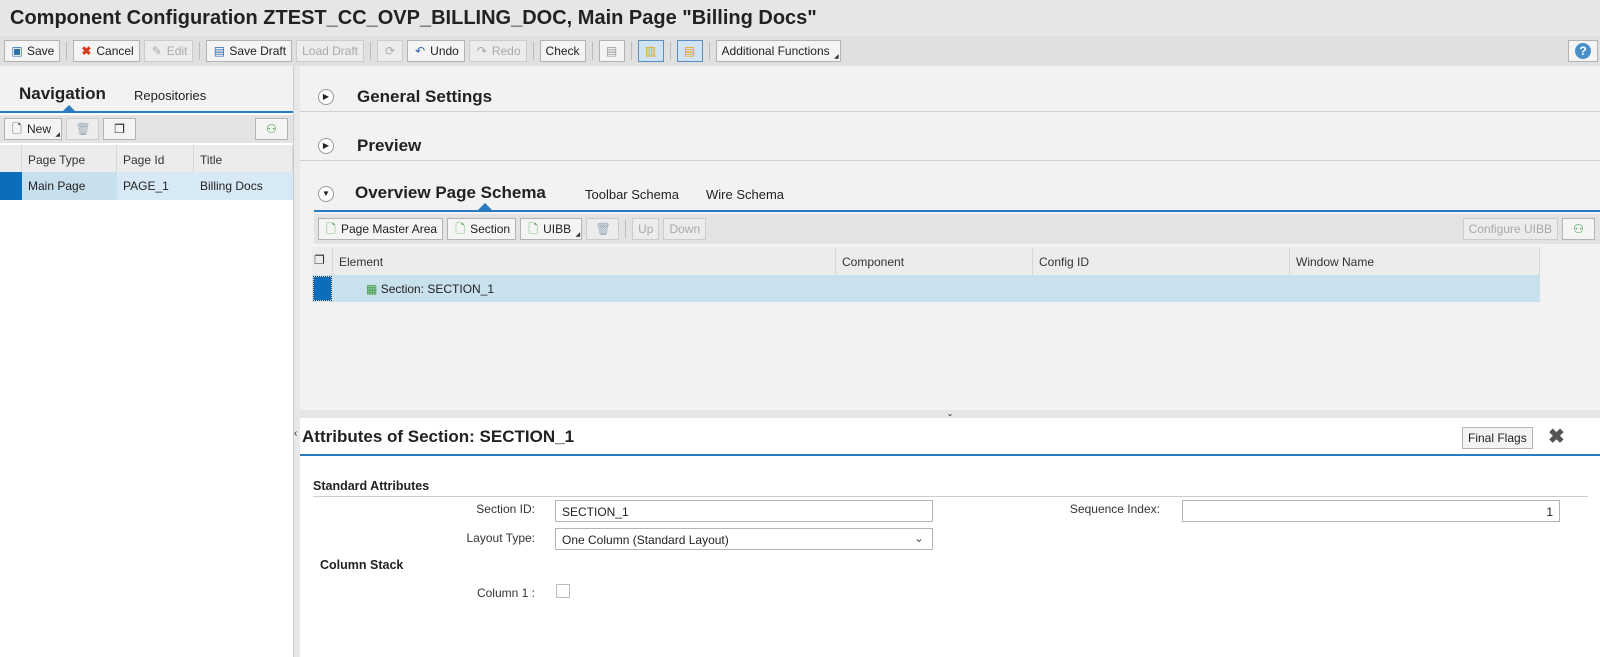 The height and width of the screenshot is (657, 1600). Describe the element at coordinates (420, 51) in the screenshot. I see `undo-icon: ↶` at that location.